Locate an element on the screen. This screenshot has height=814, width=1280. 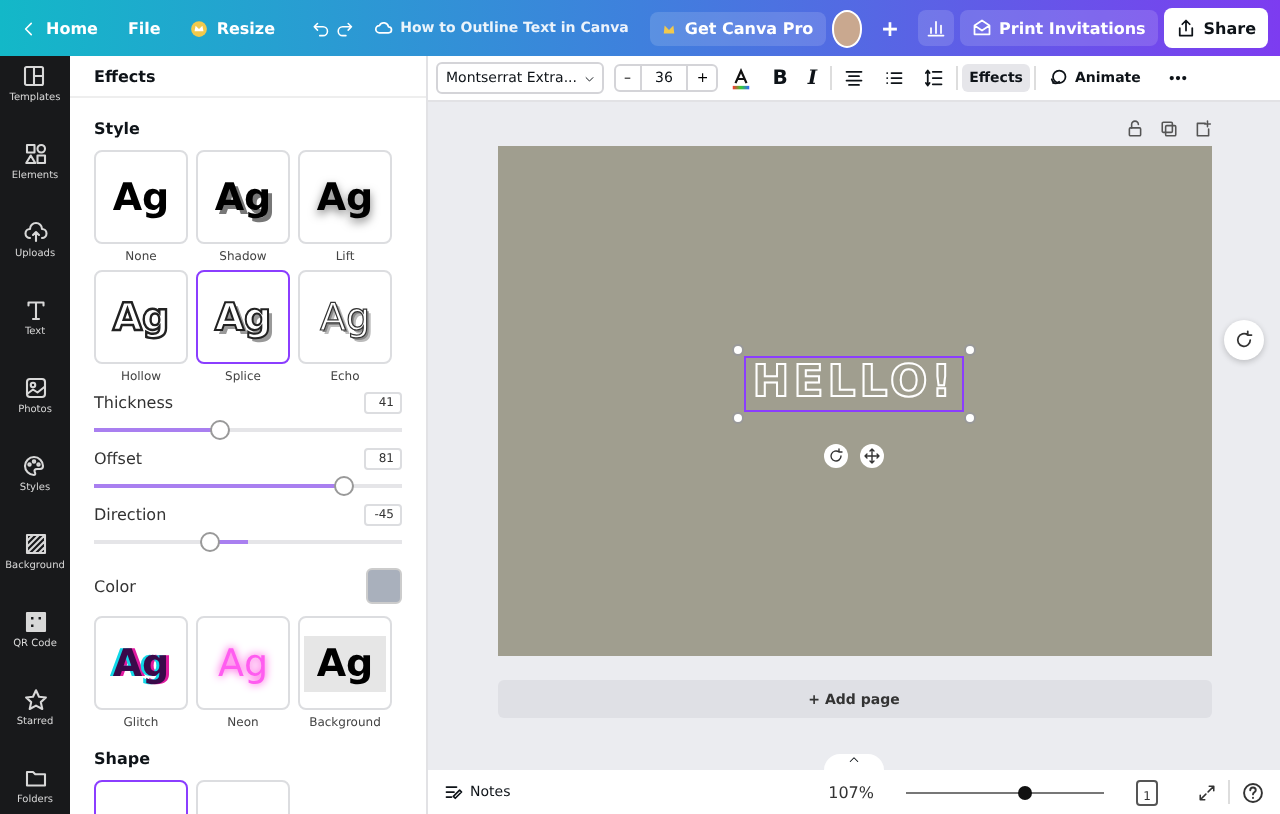
rotate-button is located at coordinates (836, 455).